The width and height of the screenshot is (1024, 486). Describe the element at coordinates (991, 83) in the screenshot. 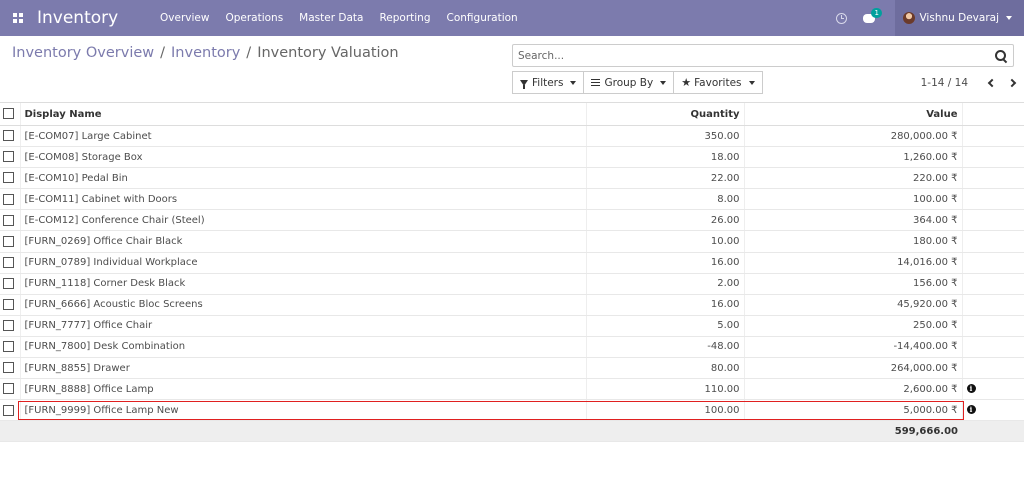

I see `pager-previous-button` at that location.